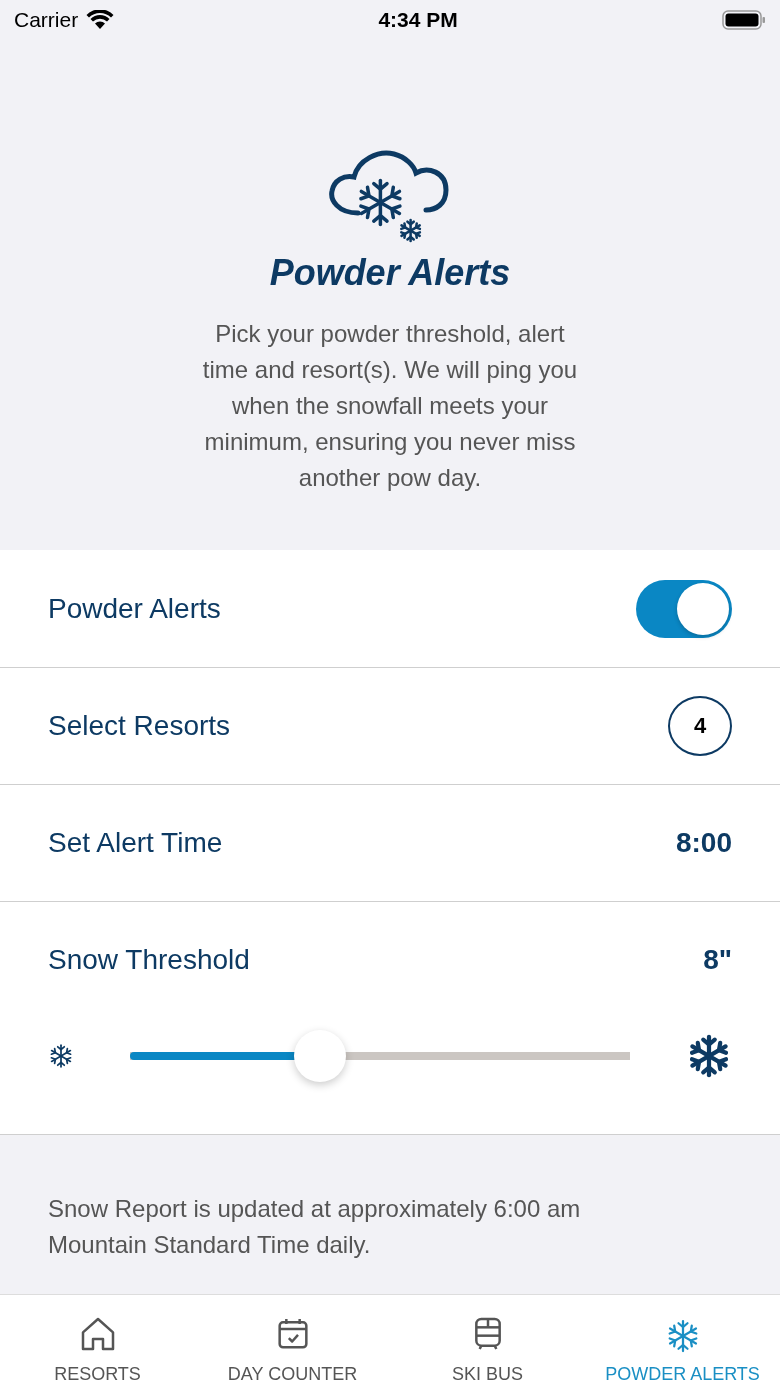 This screenshot has width=780, height=1387. What do you see at coordinates (135, 843) in the screenshot?
I see `setting-label: Set Alert Time` at bounding box center [135, 843].